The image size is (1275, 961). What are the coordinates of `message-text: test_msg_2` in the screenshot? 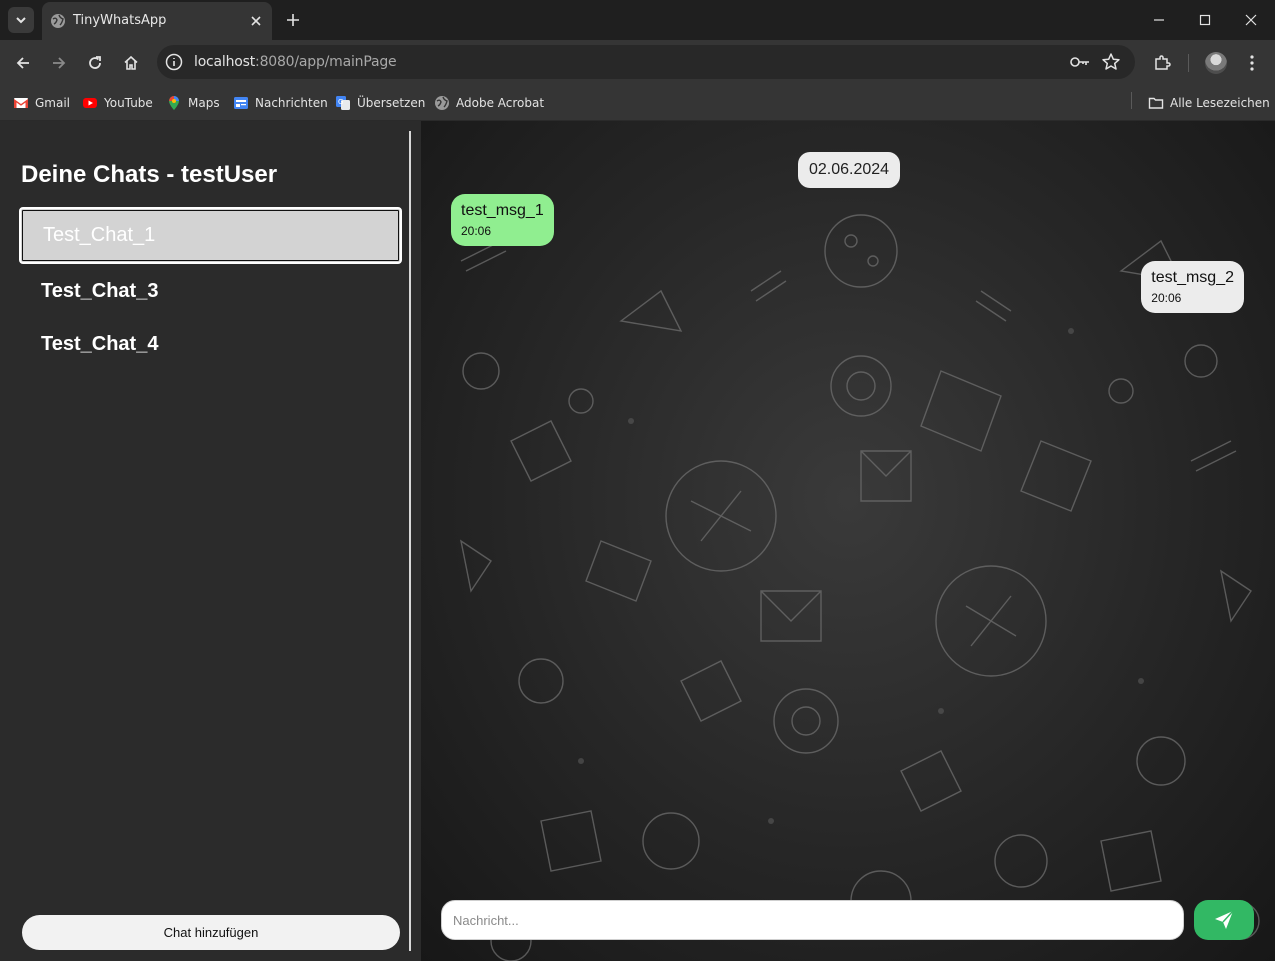 It's located at (1192, 277).